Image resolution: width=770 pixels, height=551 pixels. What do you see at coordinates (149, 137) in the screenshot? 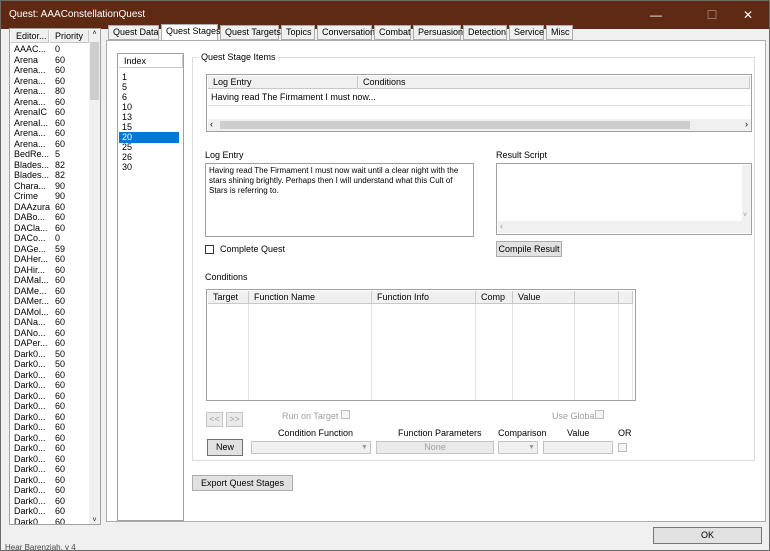
I see `index-item: 20` at bounding box center [149, 137].